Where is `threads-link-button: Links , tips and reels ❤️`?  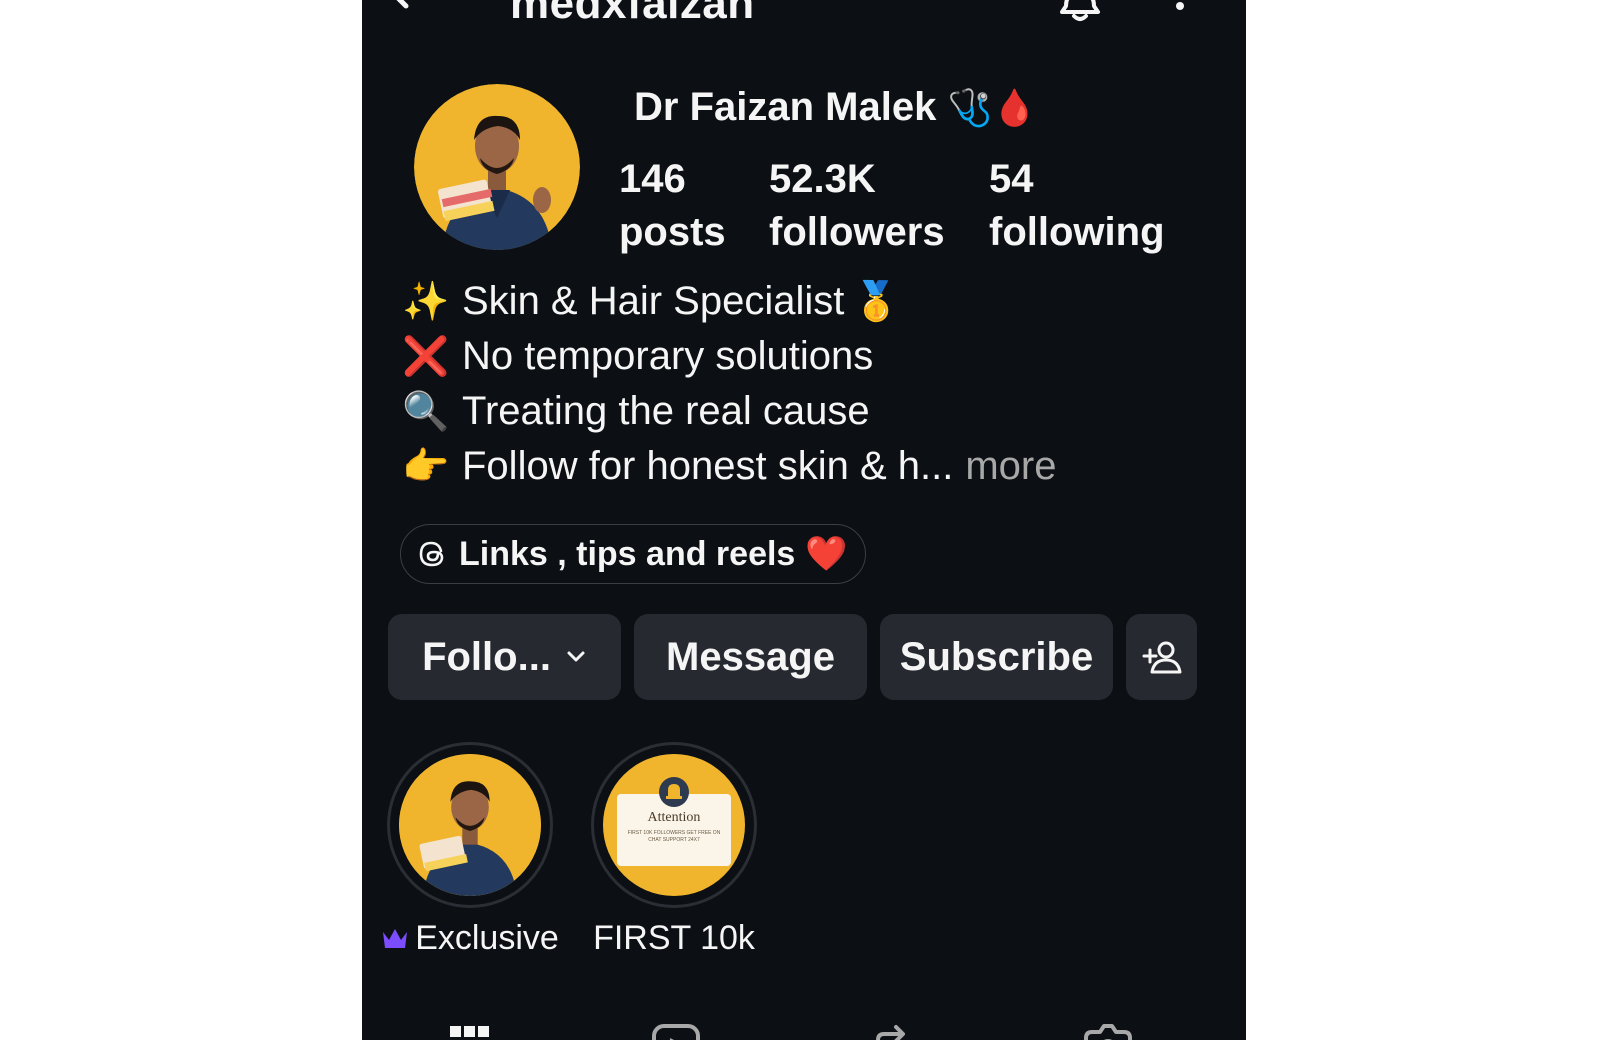 threads-link-button: Links , tips and reels ❤️ is located at coordinates (633, 554).